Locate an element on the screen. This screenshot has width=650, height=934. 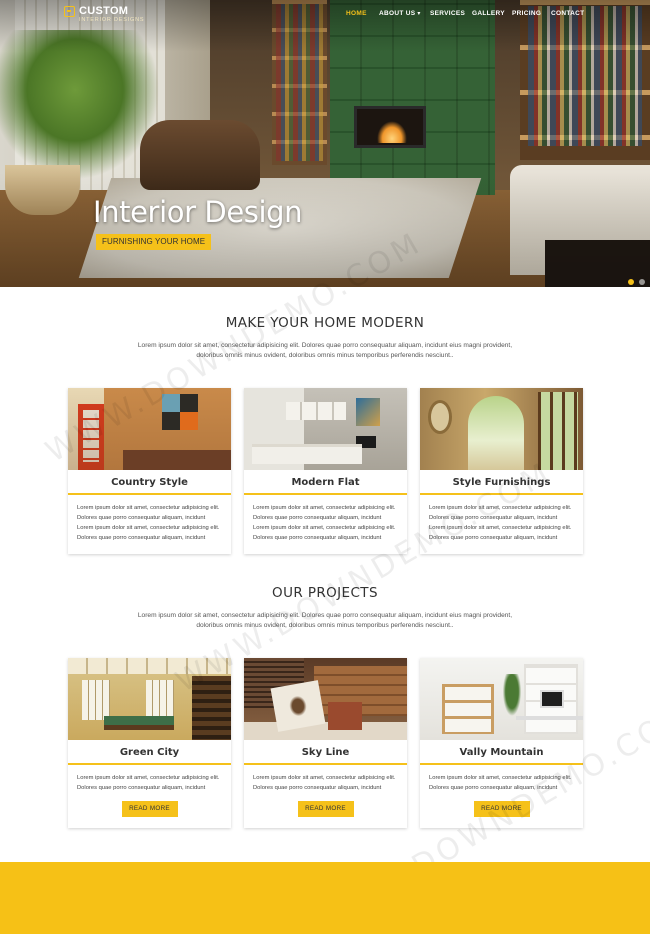
brand-tagline: INTERIOR DESIGNS is located at coordinates (112, 20).